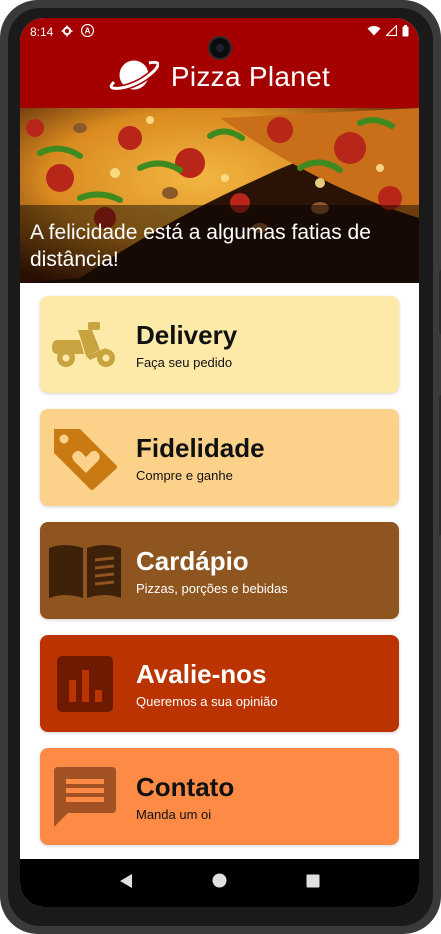  What do you see at coordinates (374, 32) in the screenshot?
I see `wifi-icon` at bounding box center [374, 32].